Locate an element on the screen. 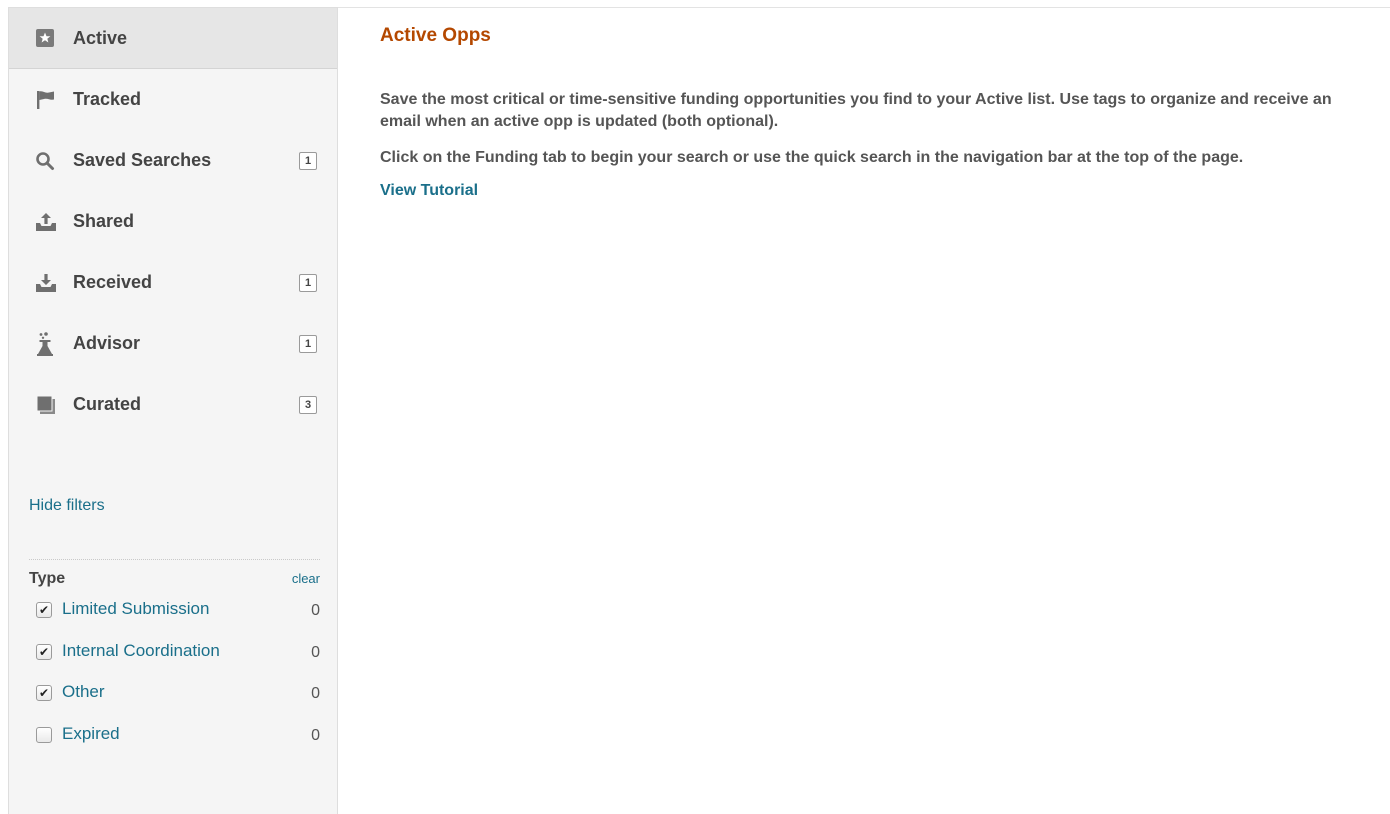 Image resolution: width=1390 pixels, height=814 pixels. tray-download-icon is located at coordinates (48, 283).